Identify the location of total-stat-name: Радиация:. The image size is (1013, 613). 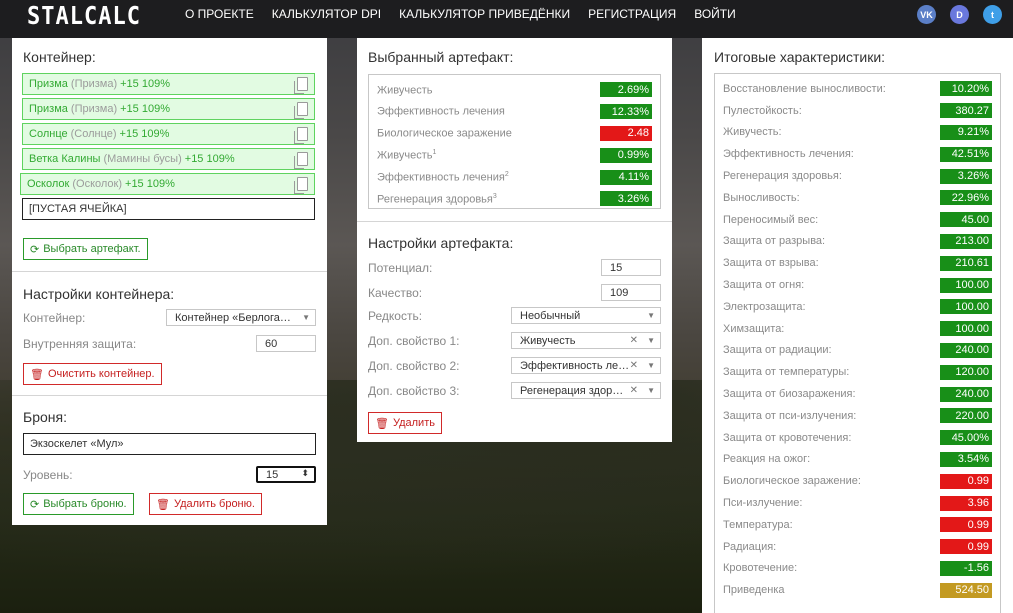
(750, 546).